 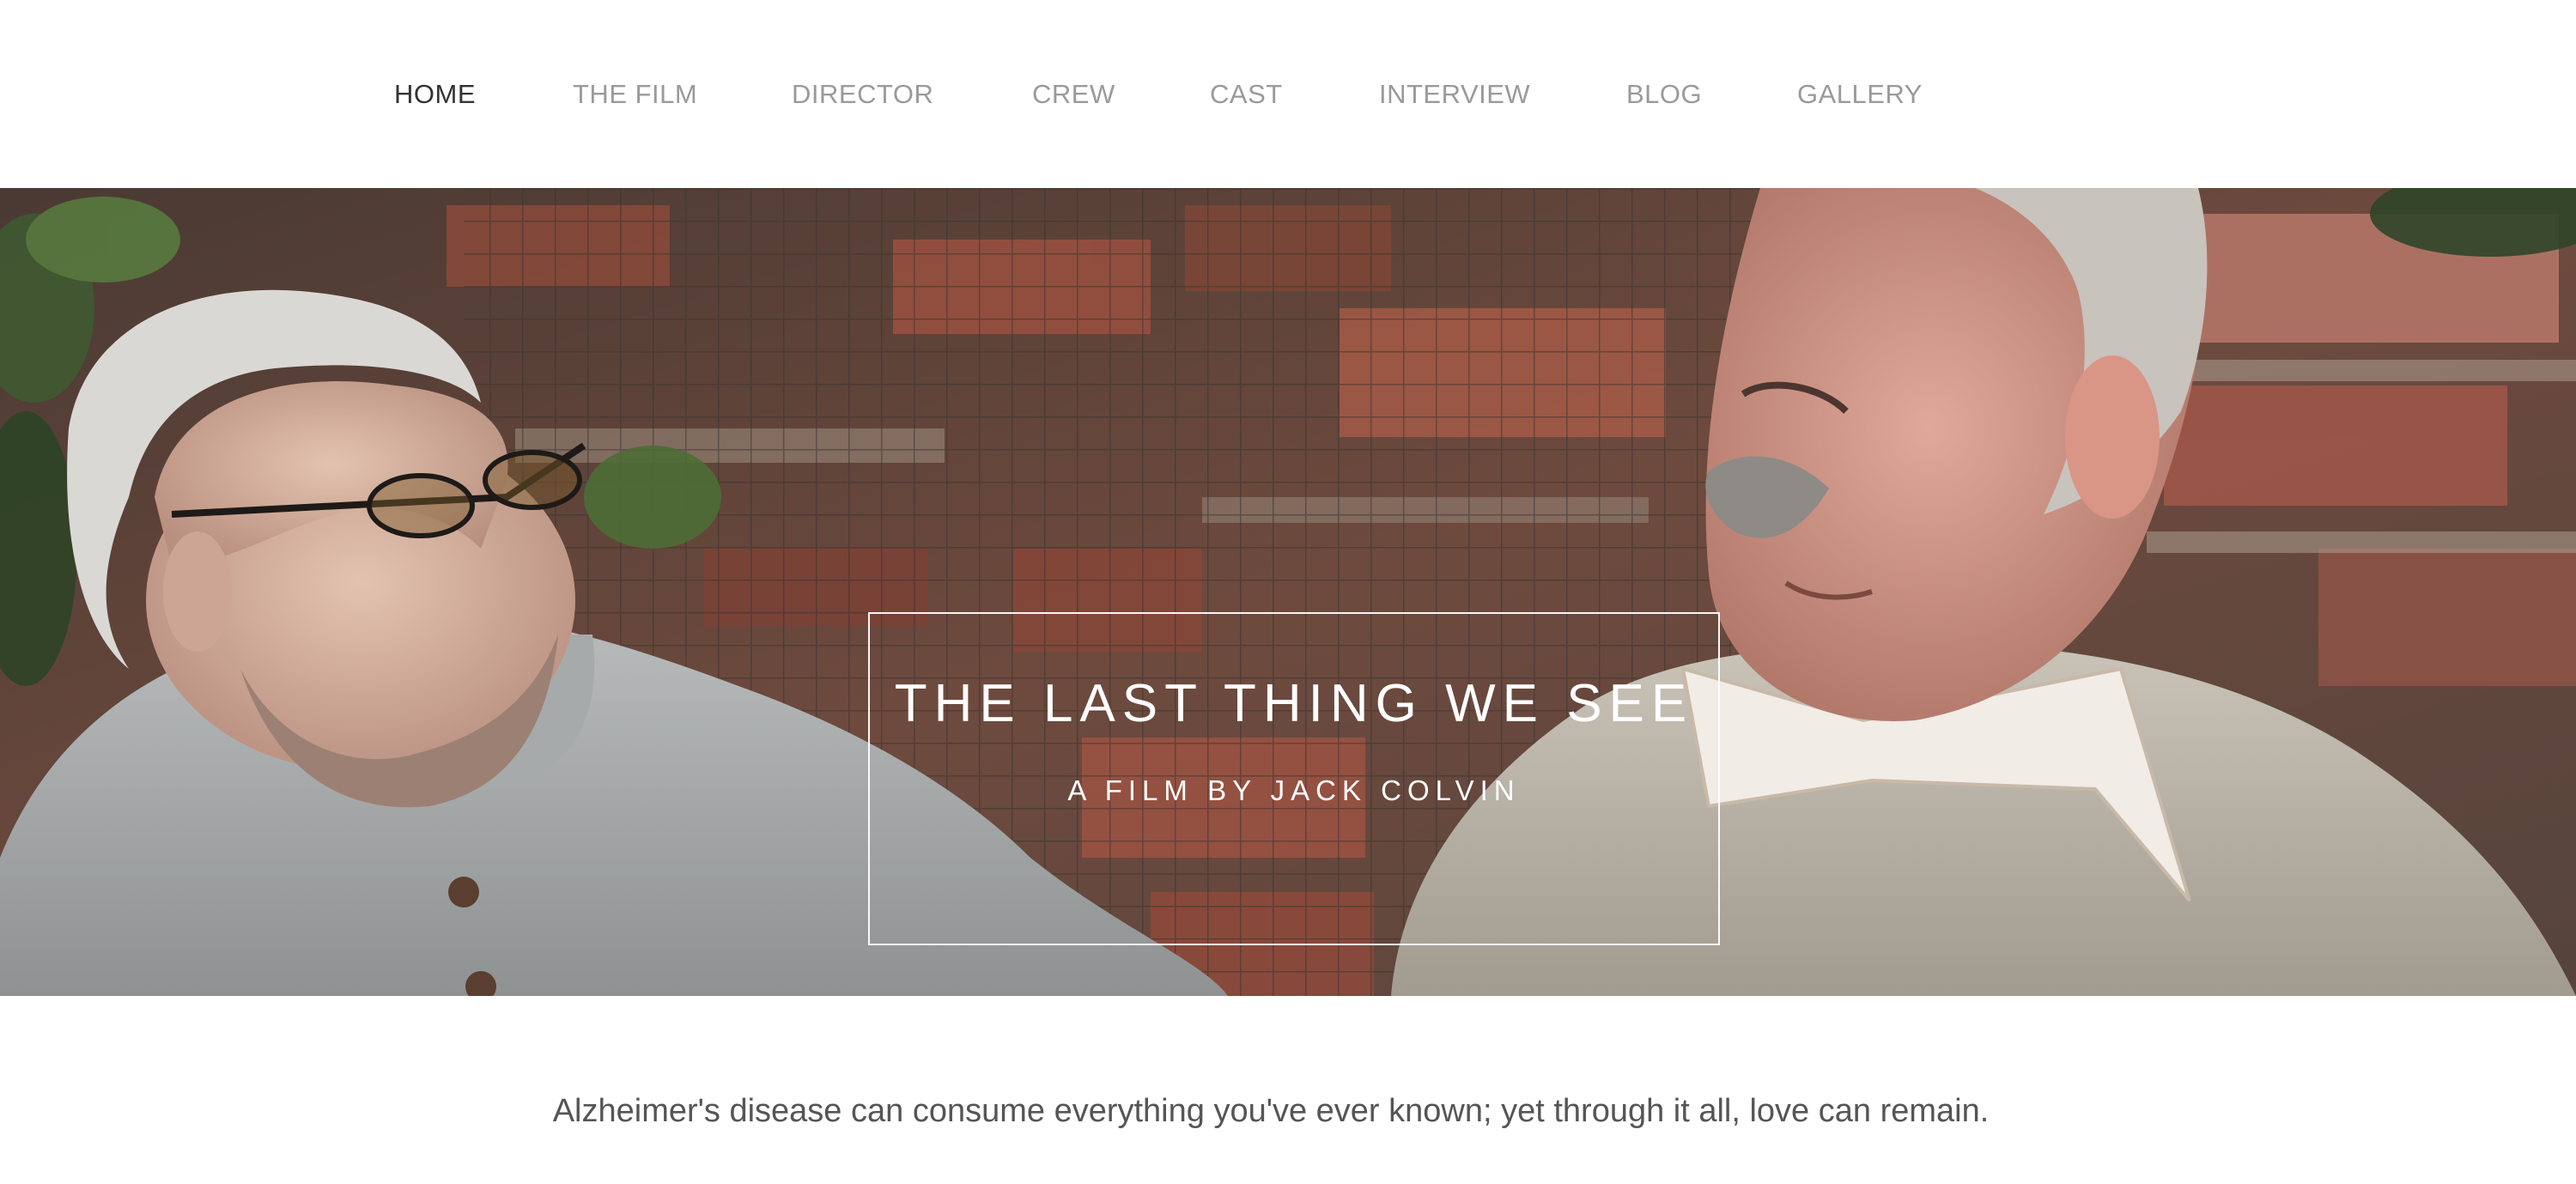 What do you see at coordinates (1664, 94) in the screenshot?
I see `nav-blog: BLOG` at bounding box center [1664, 94].